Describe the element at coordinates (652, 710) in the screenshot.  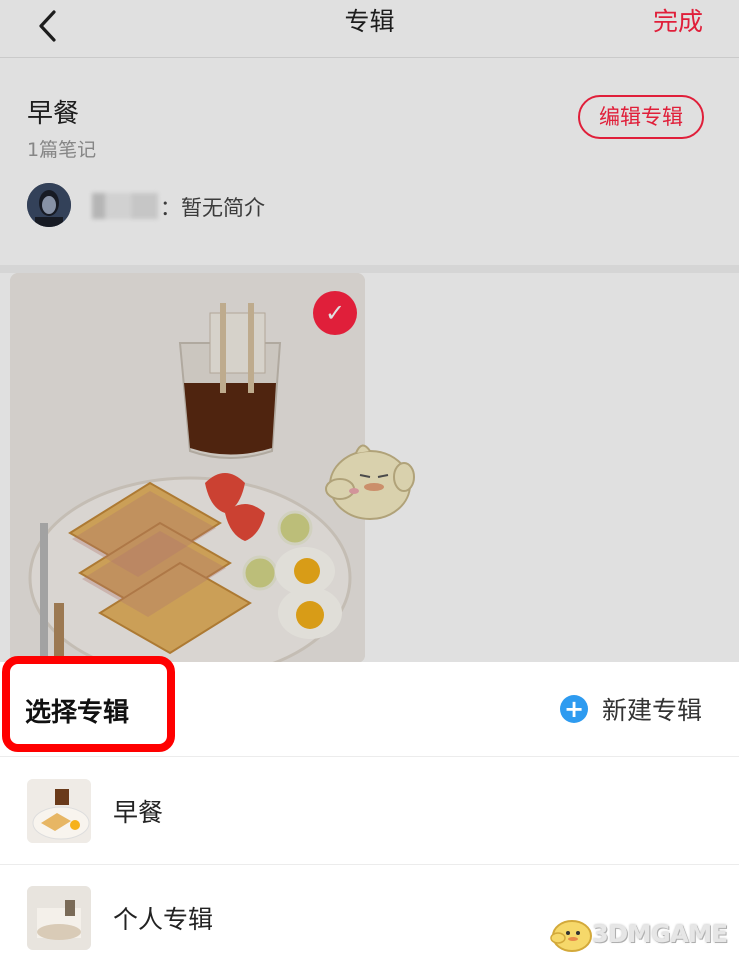
I see `new-album-label: 新建专辑` at that location.